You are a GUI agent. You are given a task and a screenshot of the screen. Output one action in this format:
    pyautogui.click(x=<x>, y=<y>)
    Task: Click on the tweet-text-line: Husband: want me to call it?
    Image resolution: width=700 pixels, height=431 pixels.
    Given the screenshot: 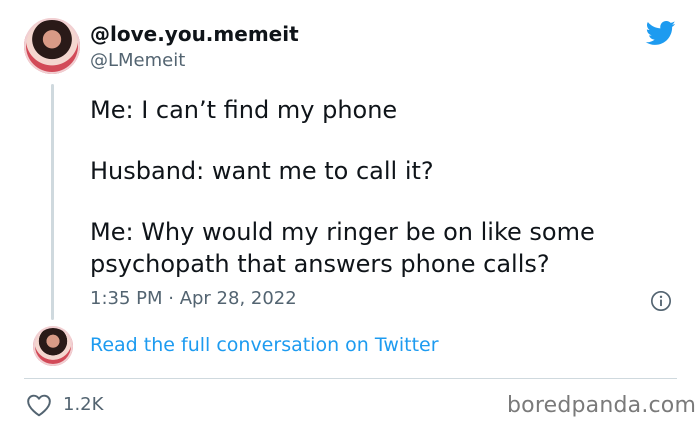 What is the action you would take?
    pyautogui.click(x=262, y=171)
    